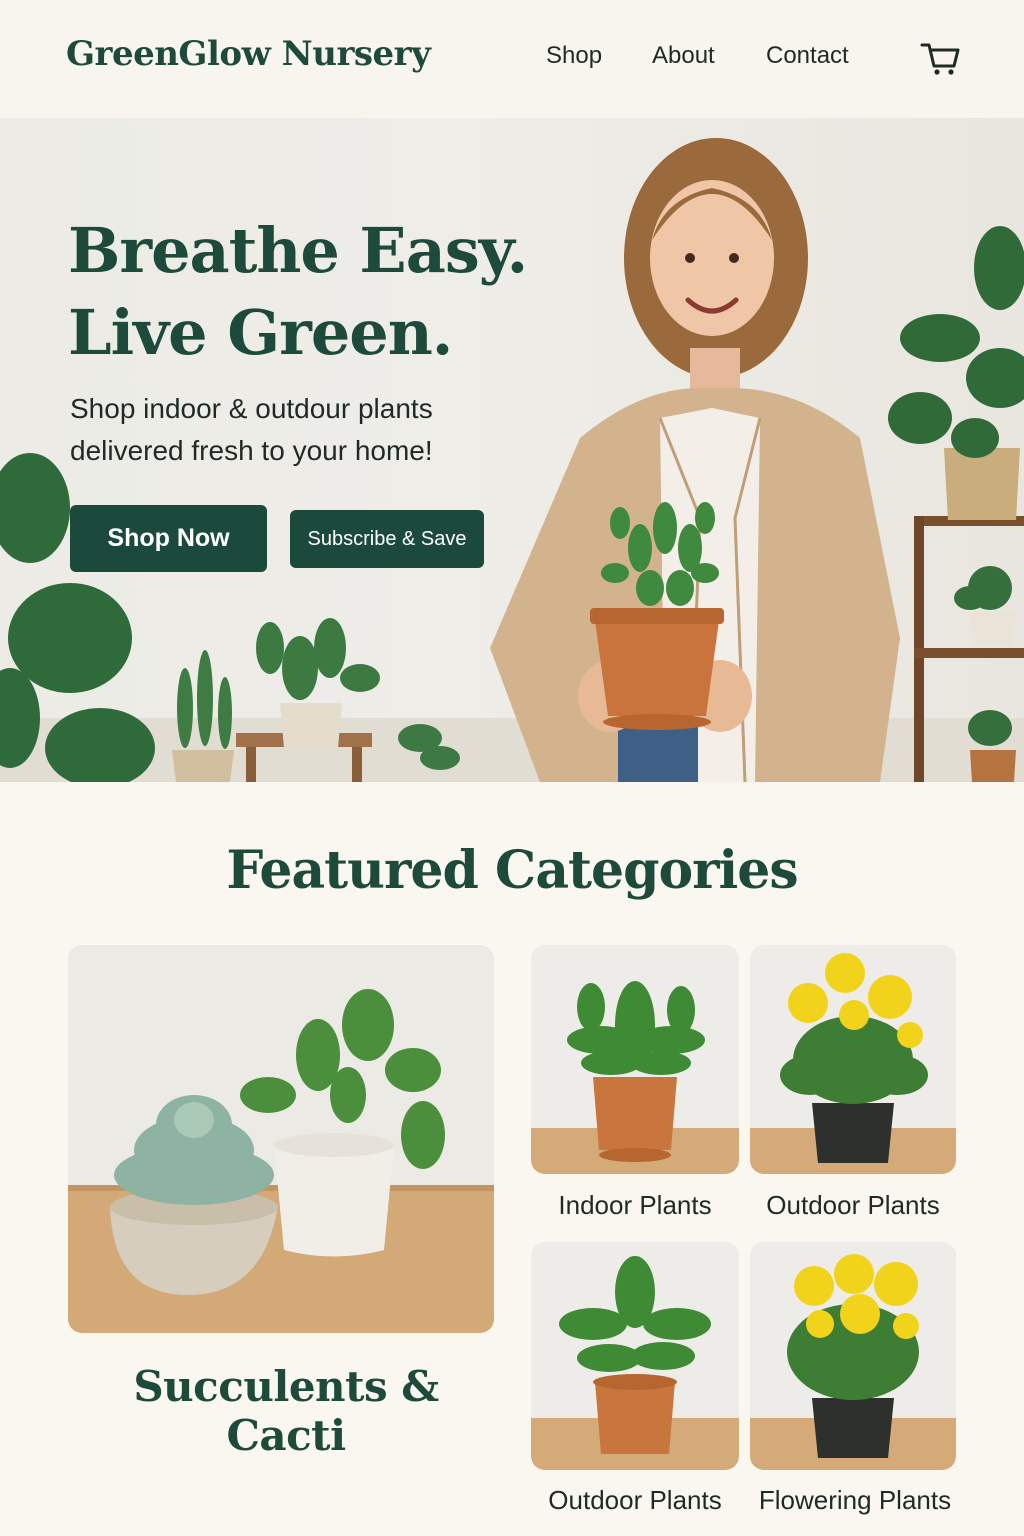 This screenshot has height=1536, width=1024. What do you see at coordinates (168, 538) in the screenshot?
I see `shop-now-button: Shop Now` at bounding box center [168, 538].